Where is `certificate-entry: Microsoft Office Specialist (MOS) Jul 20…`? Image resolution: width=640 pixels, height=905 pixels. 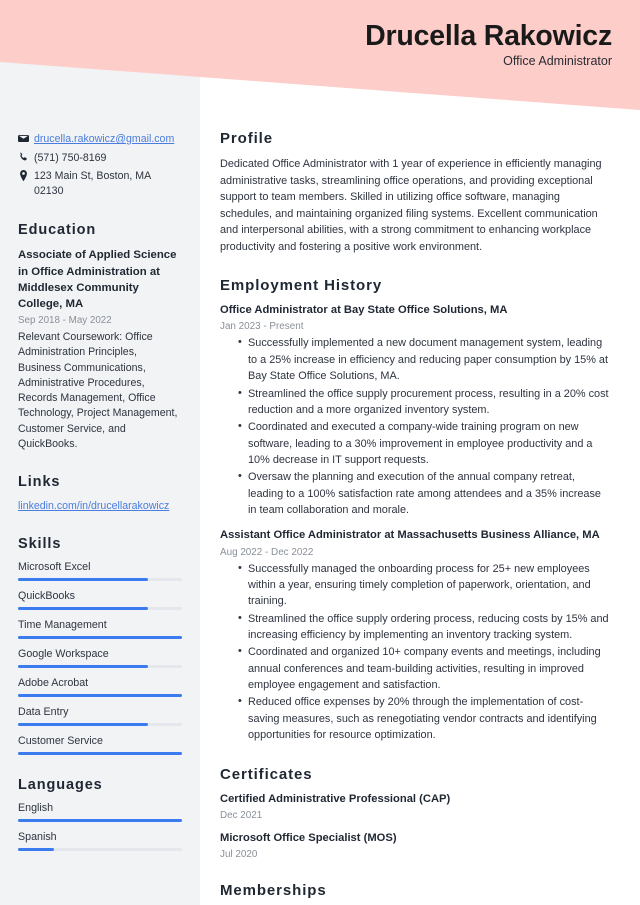 certificate-entry: Microsoft Office Specialist (MOS) Jul 20… is located at coordinates (416, 845).